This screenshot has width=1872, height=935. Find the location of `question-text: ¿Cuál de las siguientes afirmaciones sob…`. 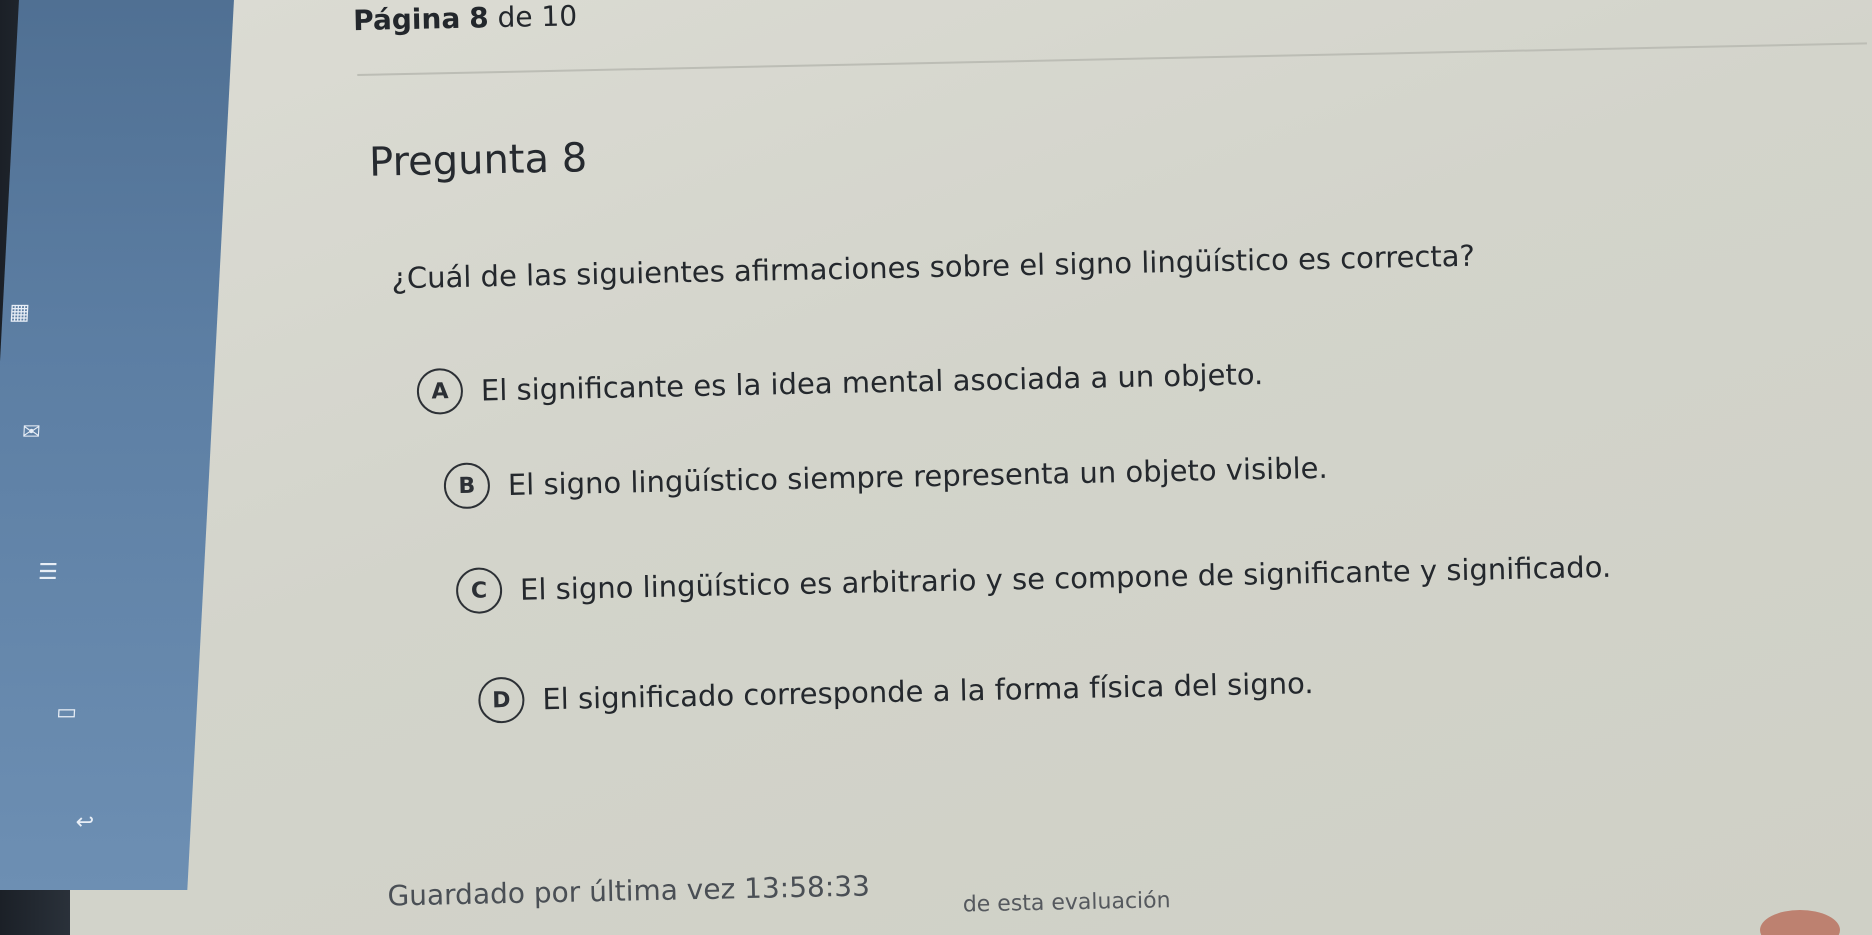

question-text: ¿Cuál de las siguientes afirmaciones sob… is located at coordinates (933, 267).